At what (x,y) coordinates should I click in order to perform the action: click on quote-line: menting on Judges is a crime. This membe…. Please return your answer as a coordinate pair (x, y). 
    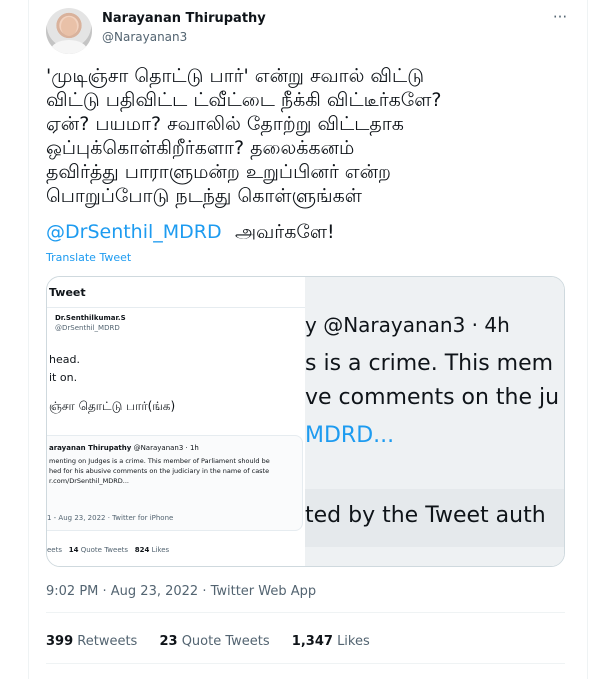
    Looking at the image, I should click on (159, 461).